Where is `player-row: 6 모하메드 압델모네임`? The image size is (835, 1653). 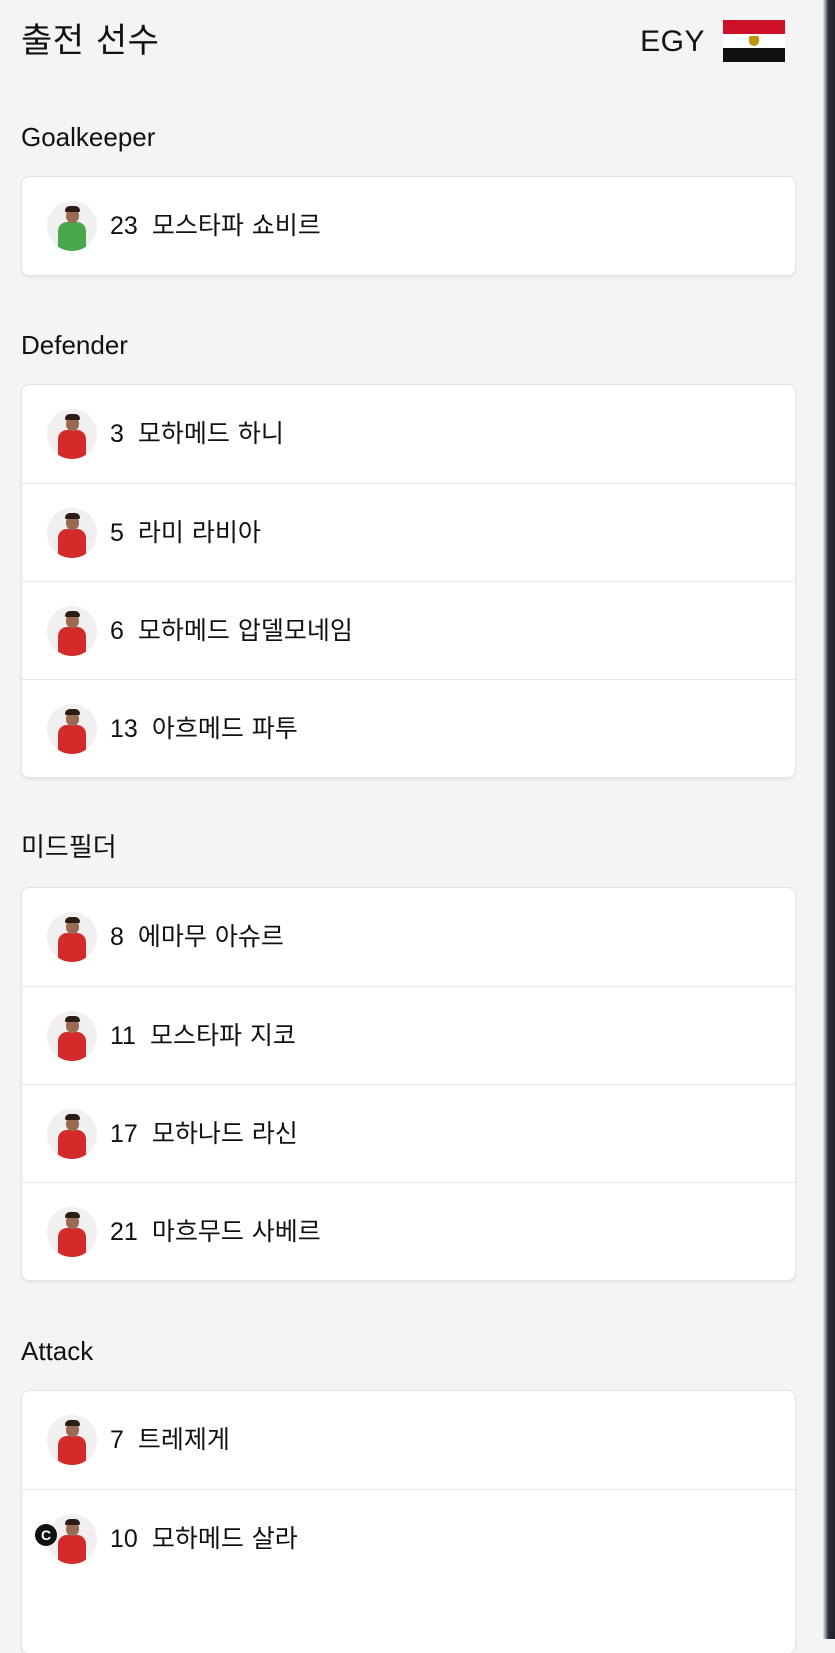 player-row: 6 모하메드 압델모네임 is located at coordinates (408, 630).